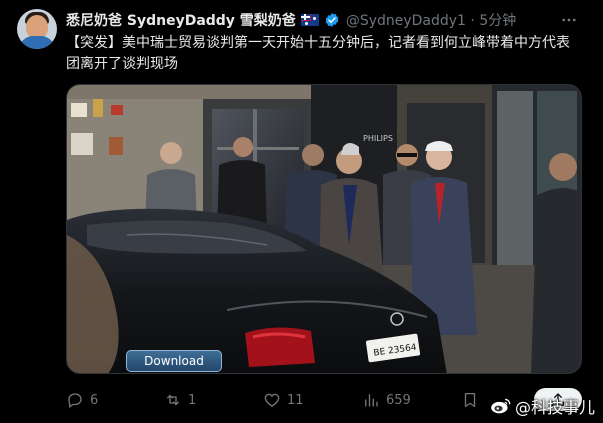 This screenshot has width=603, height=423. I want to click on reply-count: 6, so click(94, 400).